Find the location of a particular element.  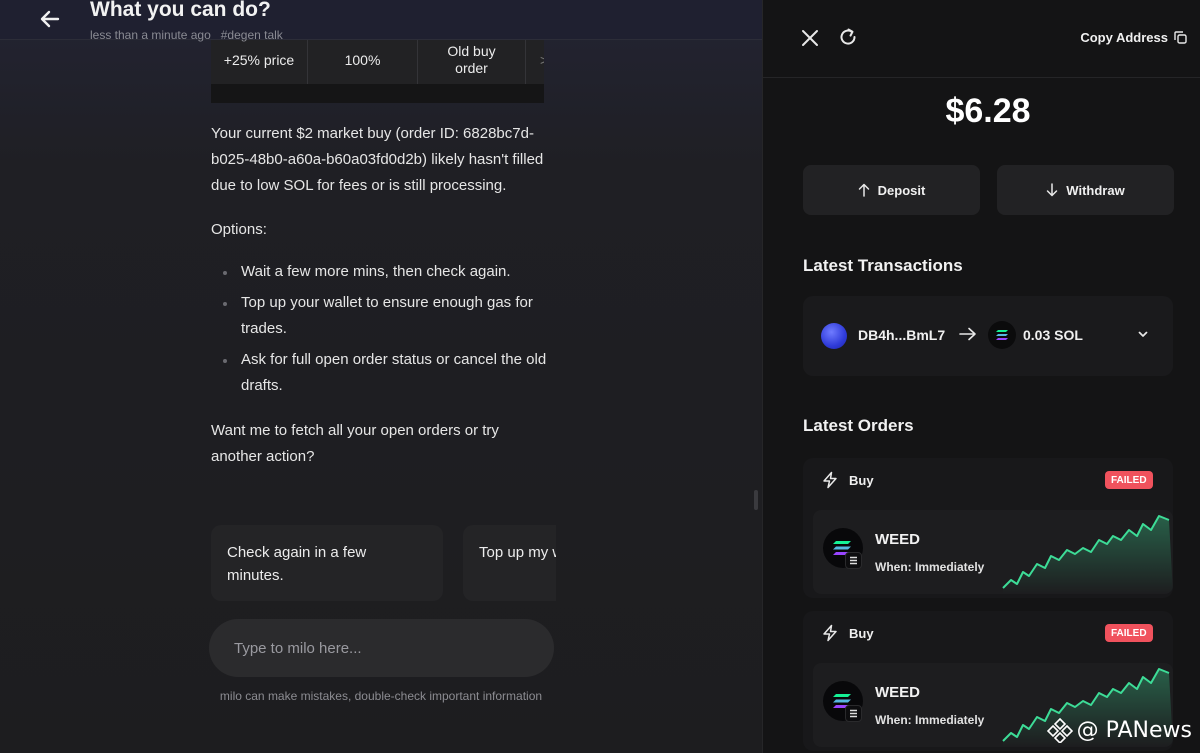

suggestion-chip: Check again in a few minutes. is located at coordinates (327, 563).